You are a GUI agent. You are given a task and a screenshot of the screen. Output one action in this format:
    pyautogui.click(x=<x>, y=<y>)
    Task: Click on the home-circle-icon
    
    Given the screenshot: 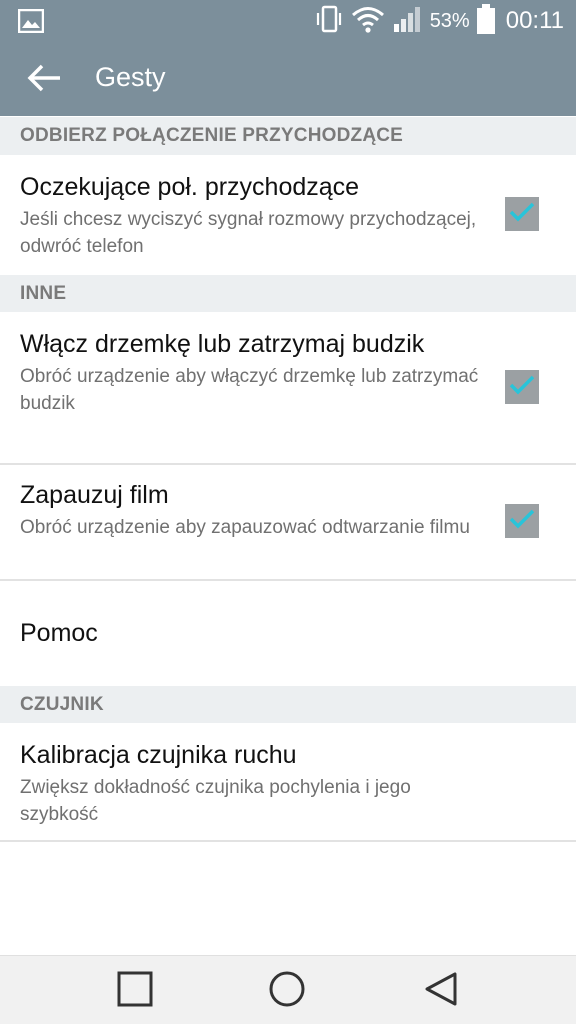 What is the action you would take?
    pyautogui.click(x=287, y=991)
    